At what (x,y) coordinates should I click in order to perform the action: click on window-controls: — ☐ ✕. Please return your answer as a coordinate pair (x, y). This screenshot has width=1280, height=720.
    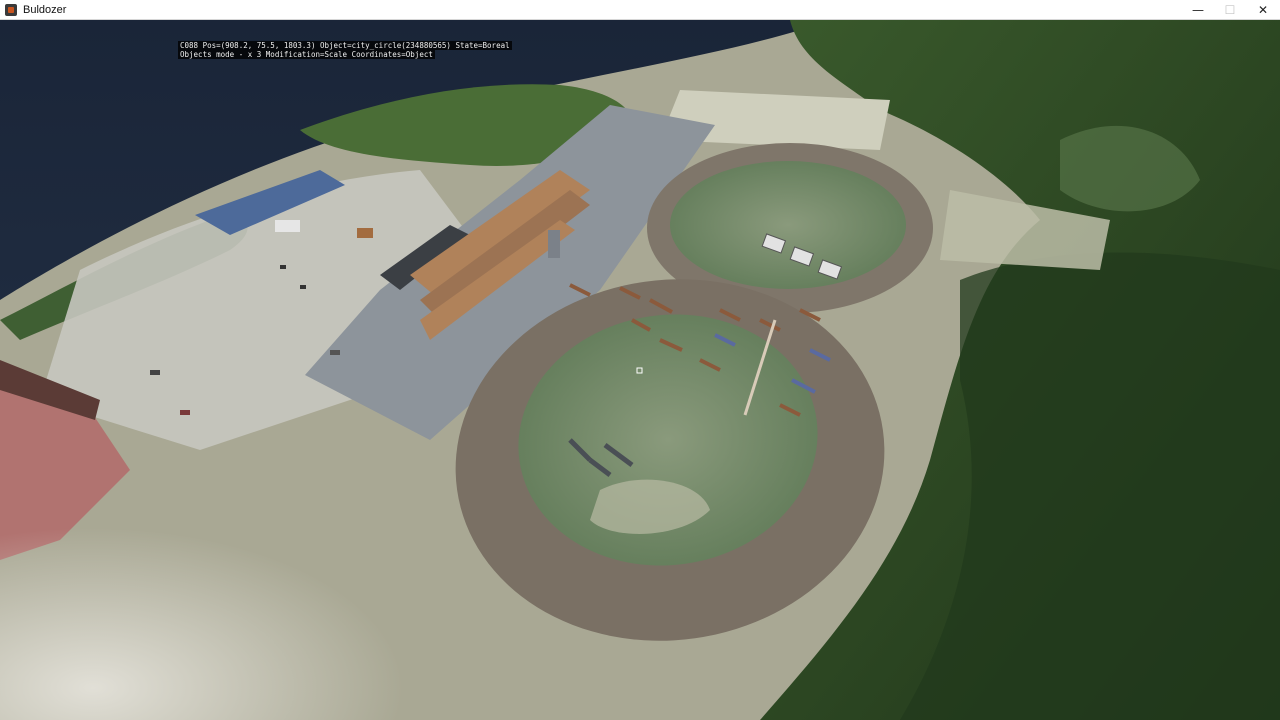
    Looking at the image, I should click on (1231, 10).